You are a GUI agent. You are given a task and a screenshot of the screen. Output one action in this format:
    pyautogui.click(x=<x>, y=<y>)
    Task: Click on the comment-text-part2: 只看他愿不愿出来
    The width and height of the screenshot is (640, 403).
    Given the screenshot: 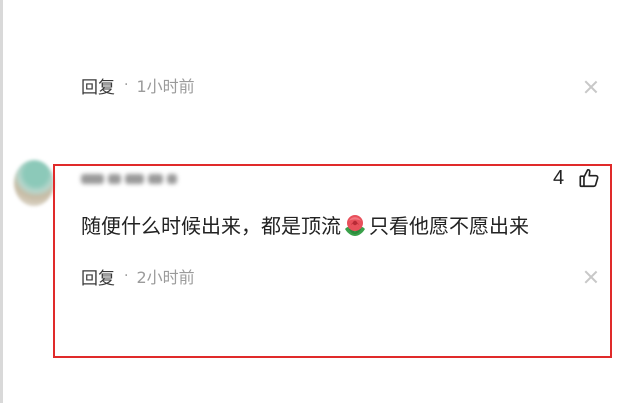 What is the action you would take?
    pyautogui.click(x=449, y=226)
    